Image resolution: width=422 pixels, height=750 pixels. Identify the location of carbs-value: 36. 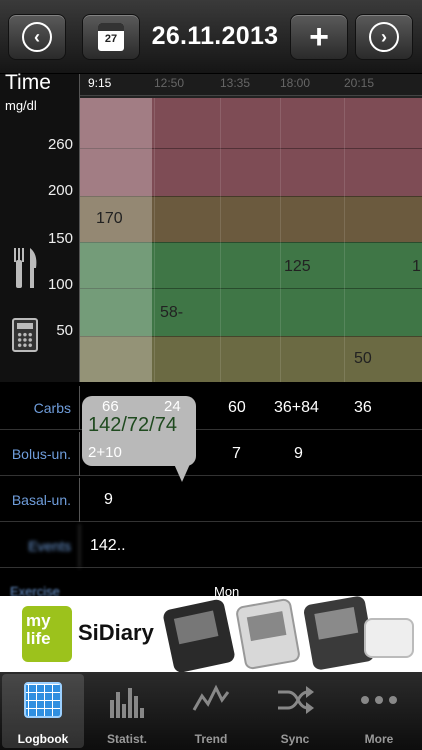
(363, 408).